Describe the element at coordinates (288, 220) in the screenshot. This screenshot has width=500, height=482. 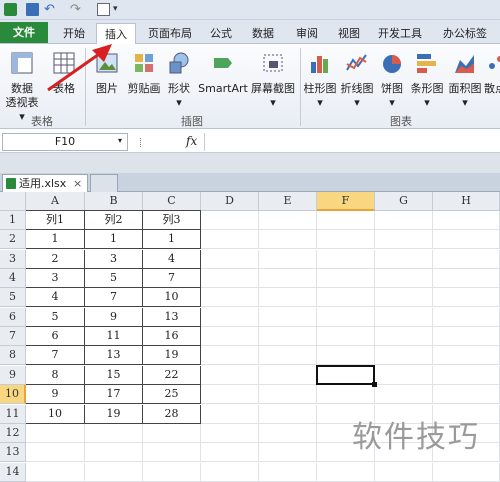
I see `cell-e1` at that location.